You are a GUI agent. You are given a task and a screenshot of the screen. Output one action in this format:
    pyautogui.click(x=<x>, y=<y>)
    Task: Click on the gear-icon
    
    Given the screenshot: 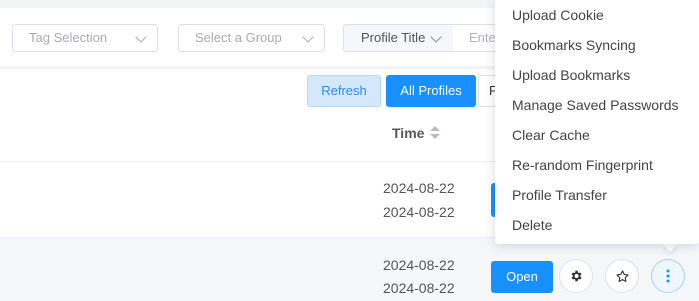 What is the action you would take?
    pyautogui.click(x=576, y=276)
    